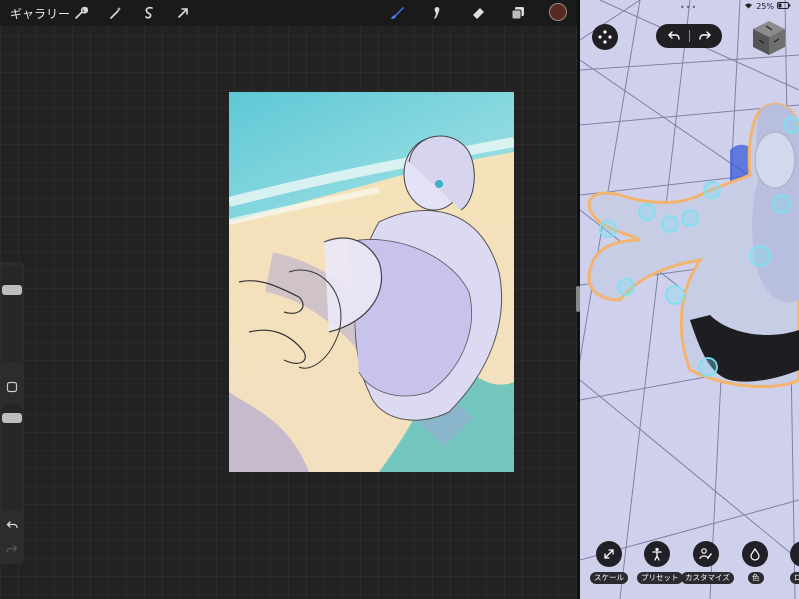 The image size is (799, 599). Describe the element at coordinates (478, 13) in the screenshot. I see `eraser-icon` at that location.